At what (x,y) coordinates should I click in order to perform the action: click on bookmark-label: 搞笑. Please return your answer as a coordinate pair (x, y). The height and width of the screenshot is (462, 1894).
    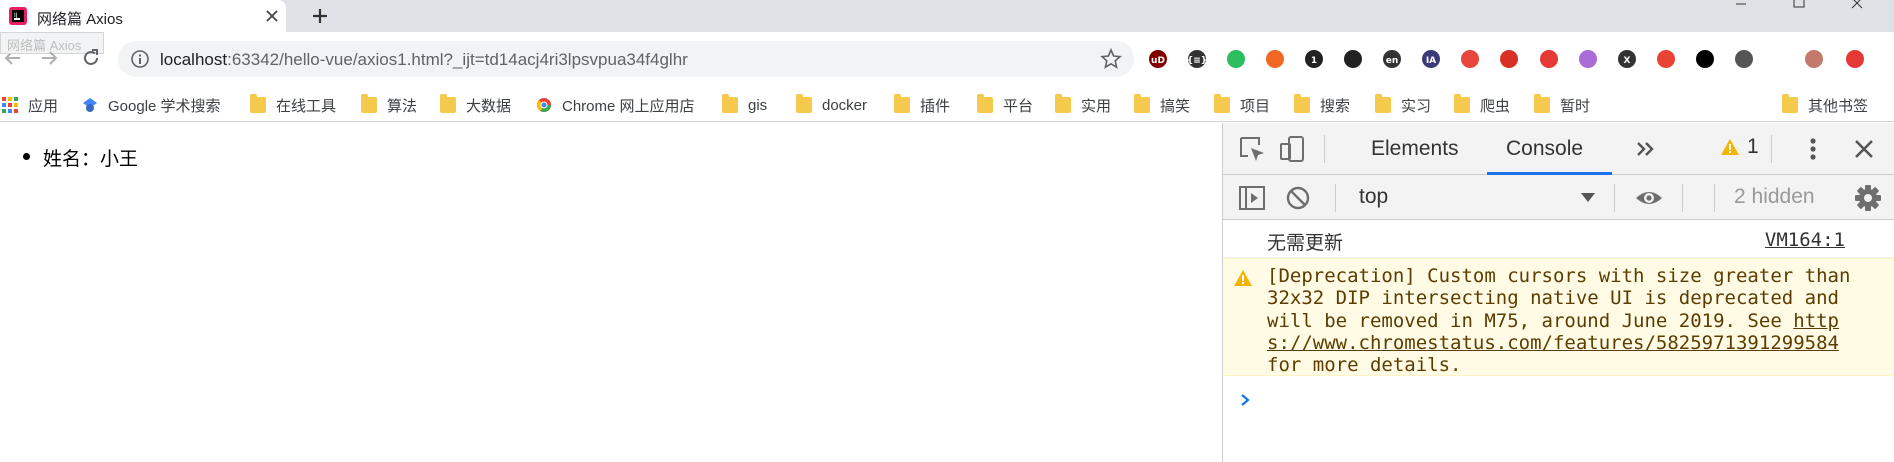
    Looking at the image, I should click on (1175, 106).